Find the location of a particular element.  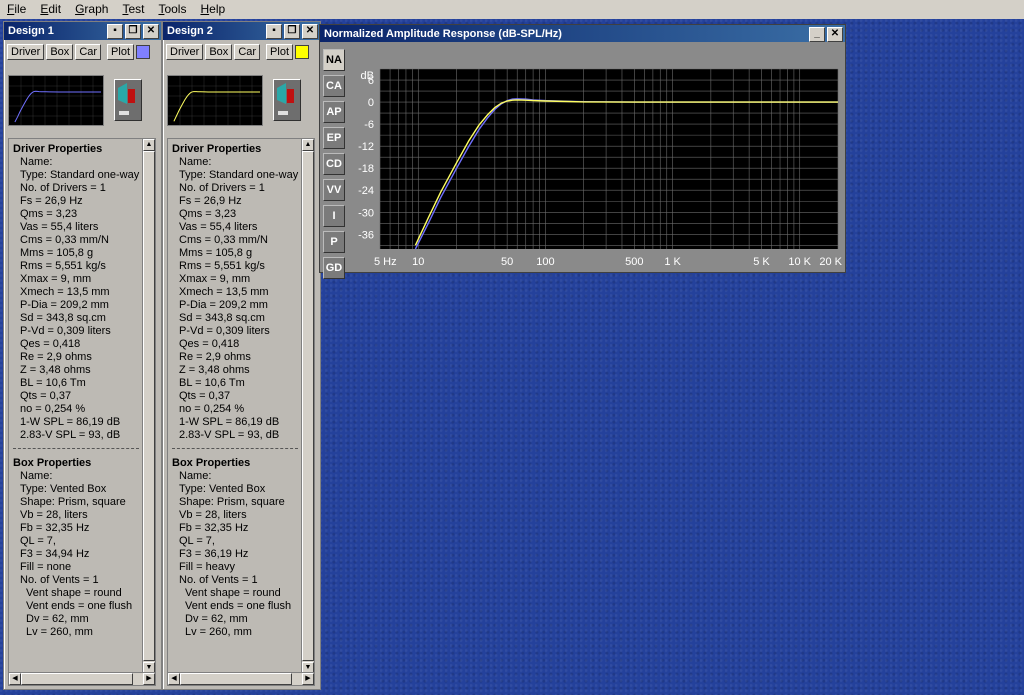

design-2-title: Design 2 is located at coordinates (190, 31).